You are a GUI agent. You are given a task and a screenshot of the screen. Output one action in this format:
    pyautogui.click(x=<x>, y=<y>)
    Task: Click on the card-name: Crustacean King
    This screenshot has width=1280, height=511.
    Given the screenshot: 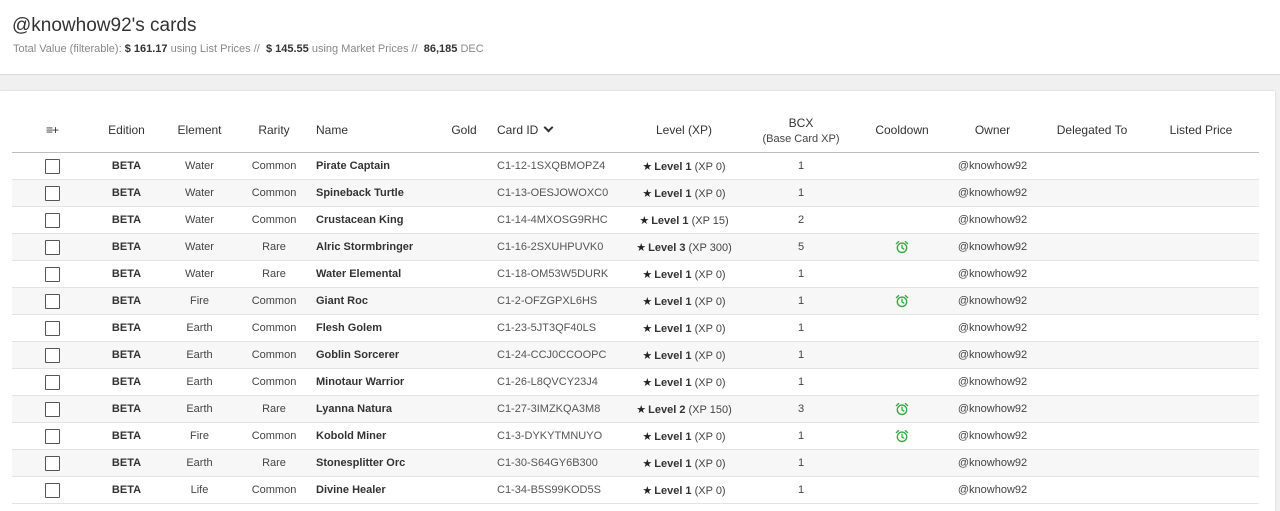 What is the action you would take?
    pyautogui.click(x=373, y=220)
    